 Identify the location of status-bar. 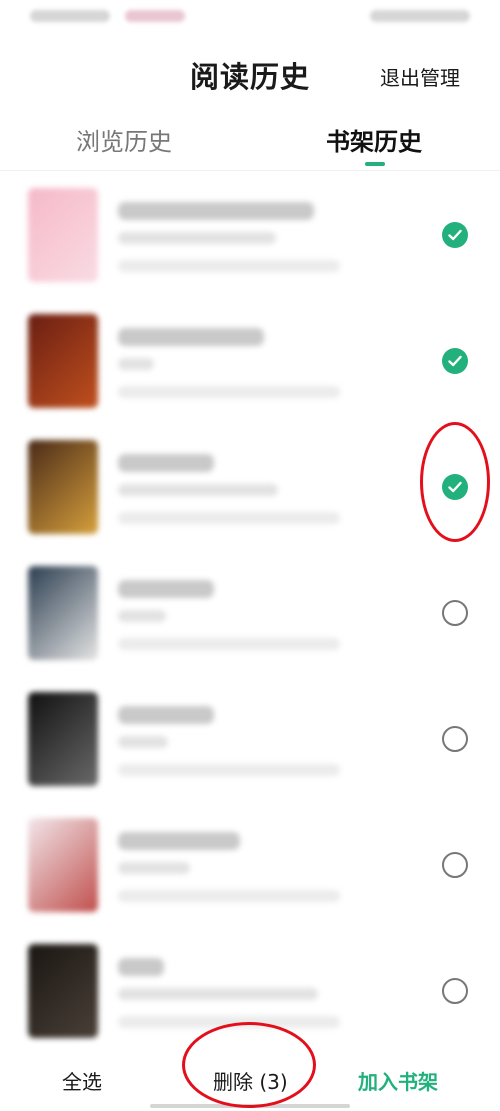
(250, 18).